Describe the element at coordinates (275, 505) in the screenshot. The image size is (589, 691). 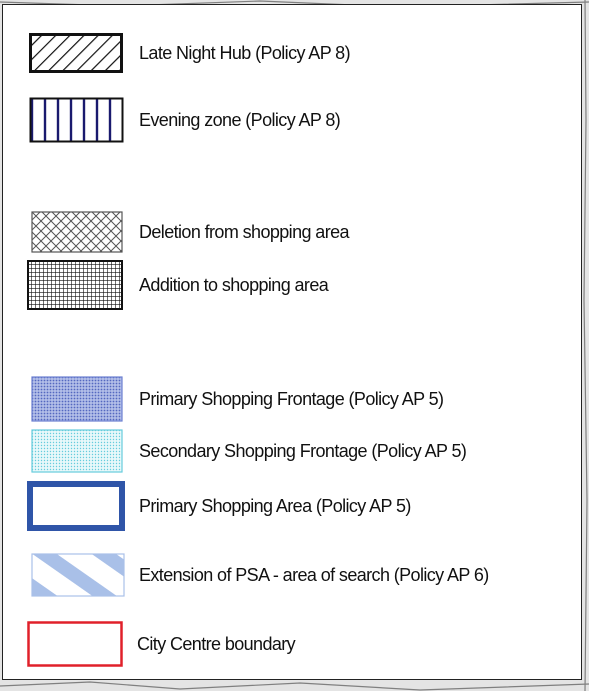
I see `legend-label: Primary Shopping Area (Policy AP 5)` at that location.